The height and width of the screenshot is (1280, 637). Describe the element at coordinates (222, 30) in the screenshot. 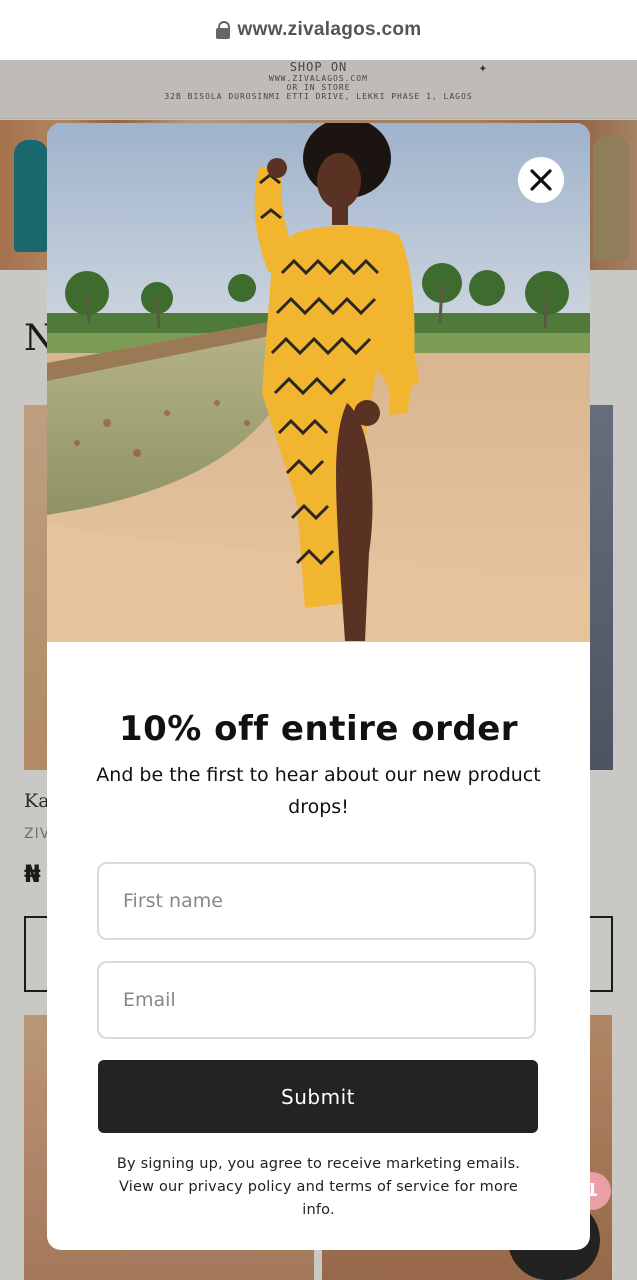

I see `lock-icon` at that location.